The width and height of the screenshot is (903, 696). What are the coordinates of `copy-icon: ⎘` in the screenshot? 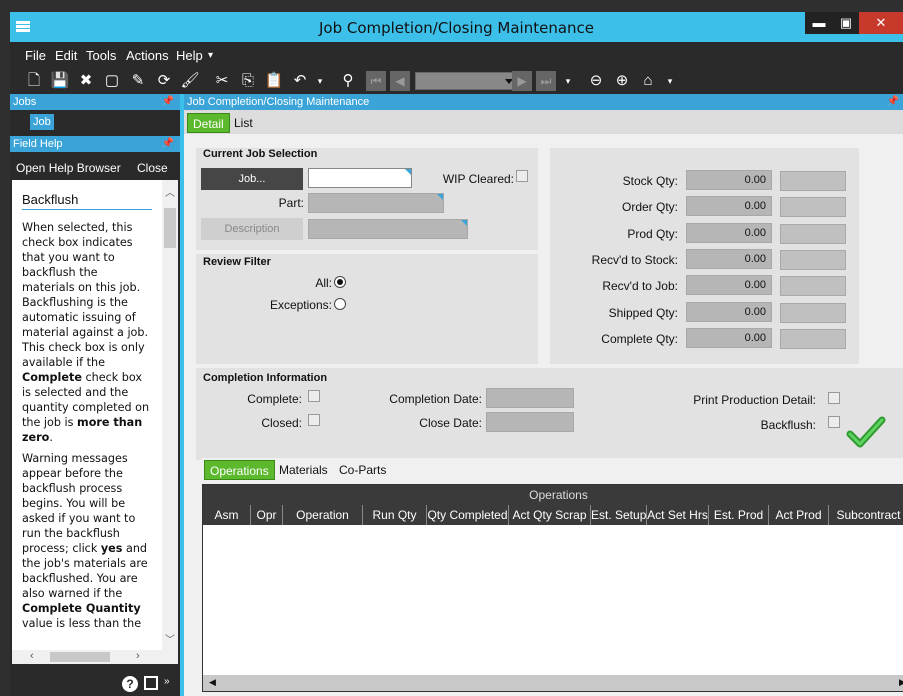 It's located at (248, 81).